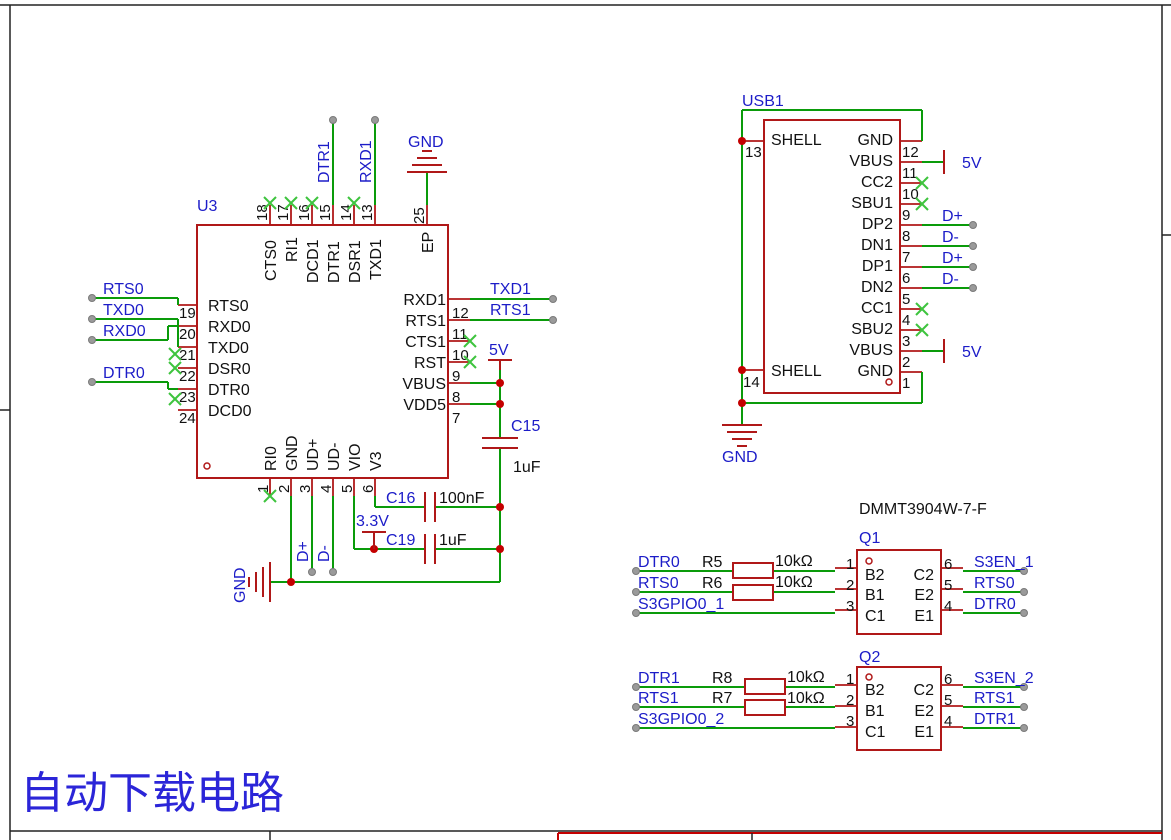 This screenshot has width=1171, height=840. I want to click on cap-ref: C19, so click(400, 540).